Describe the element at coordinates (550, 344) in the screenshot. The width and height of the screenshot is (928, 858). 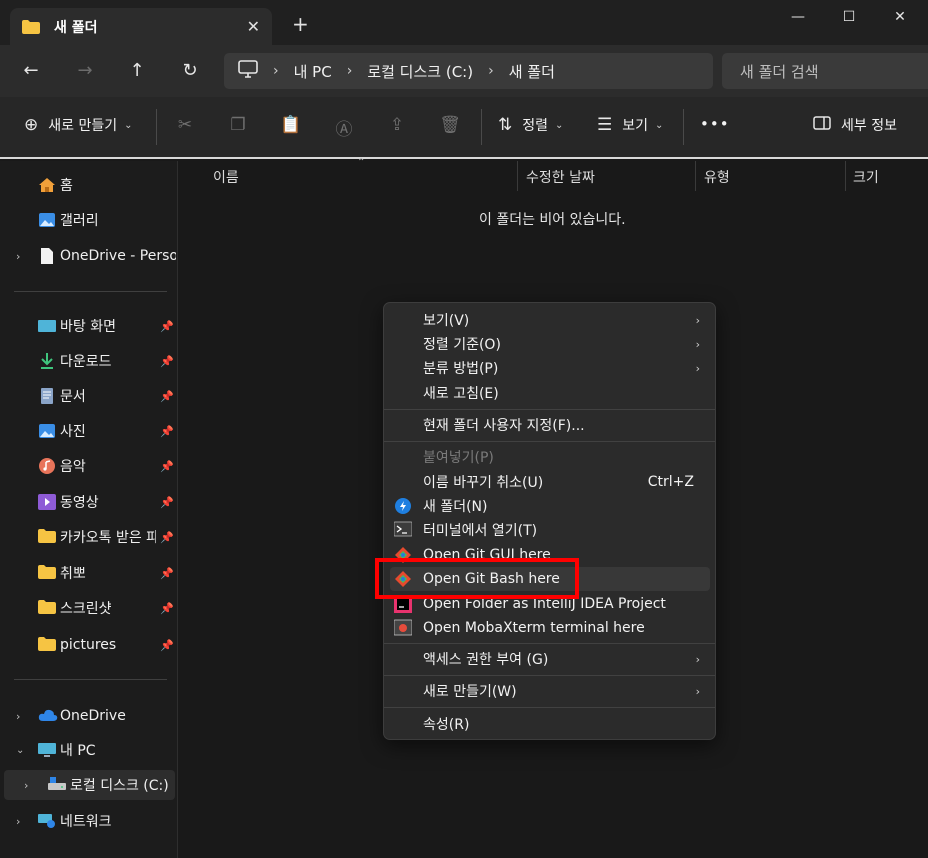
I see `menu-item-sort-by: 정렬 기준(O) ›` at that location.